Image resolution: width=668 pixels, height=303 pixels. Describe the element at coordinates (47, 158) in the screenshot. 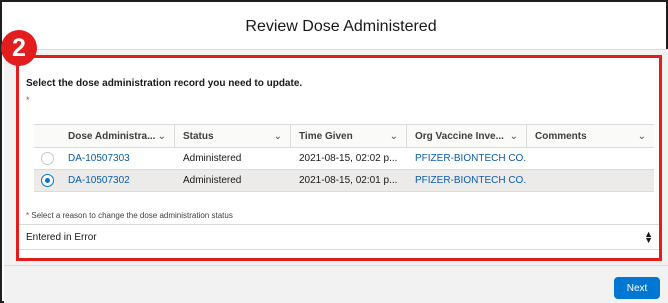

I see `row-radio` at that location.